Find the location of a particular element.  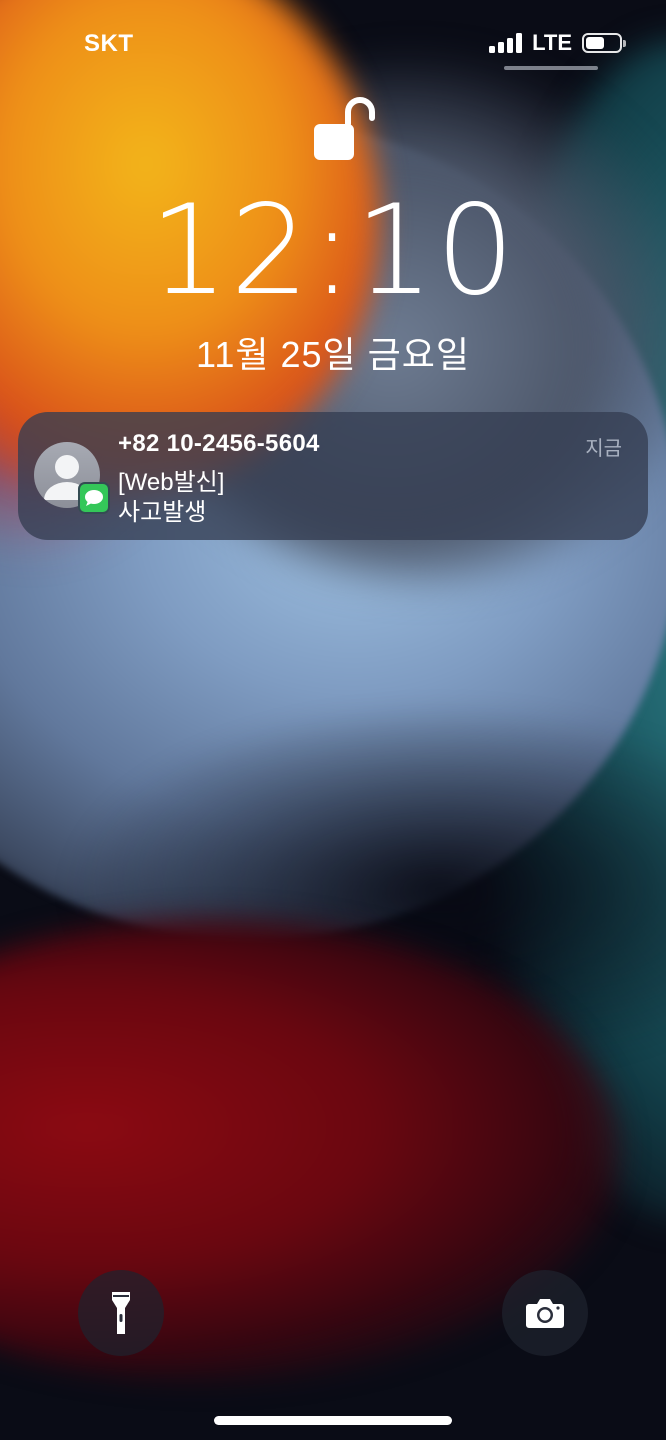

camera-button is located at coordinates (545, 1313).